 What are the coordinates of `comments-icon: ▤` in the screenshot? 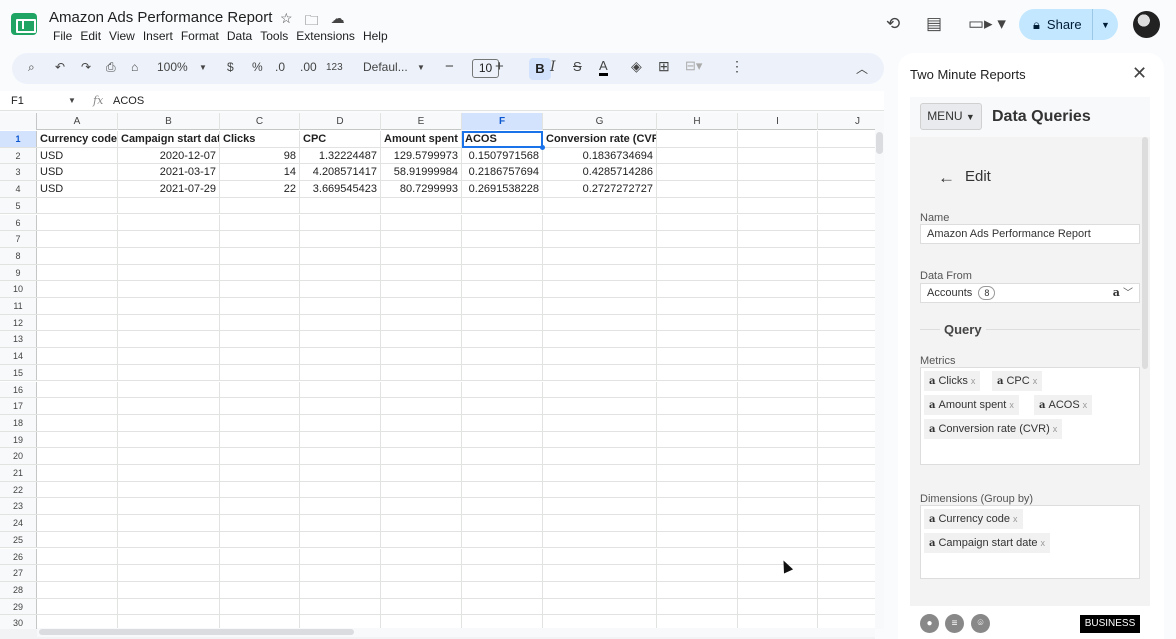 It's located at (934, 24).